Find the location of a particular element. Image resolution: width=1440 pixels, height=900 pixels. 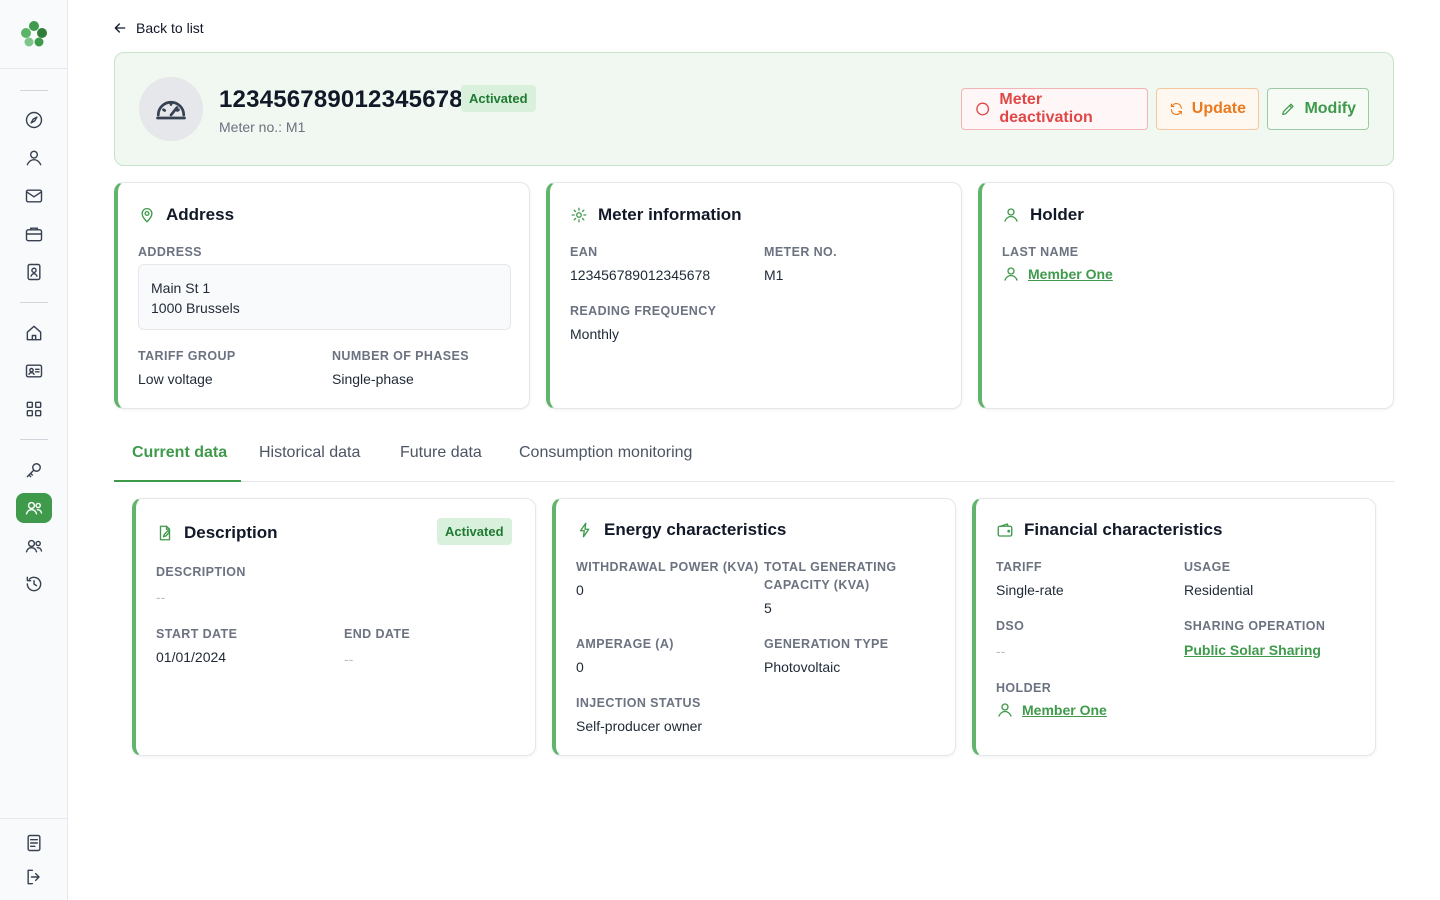

grid-icon is located at coordinates (34, 409).